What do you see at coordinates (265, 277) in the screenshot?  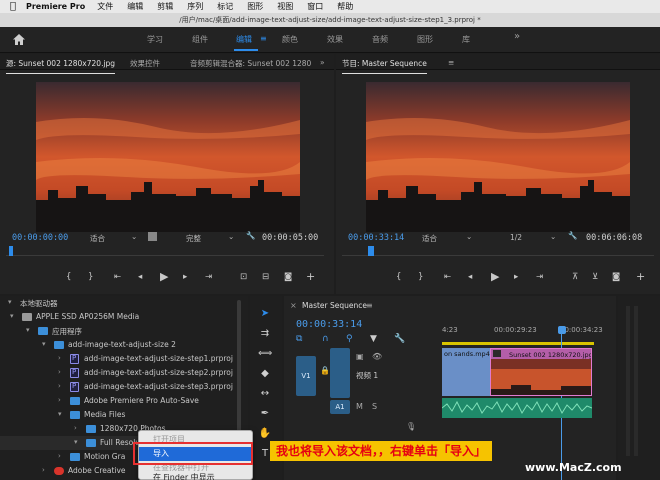 I see `overwrite-icon: ⊟` at bounding box center [265, 277].